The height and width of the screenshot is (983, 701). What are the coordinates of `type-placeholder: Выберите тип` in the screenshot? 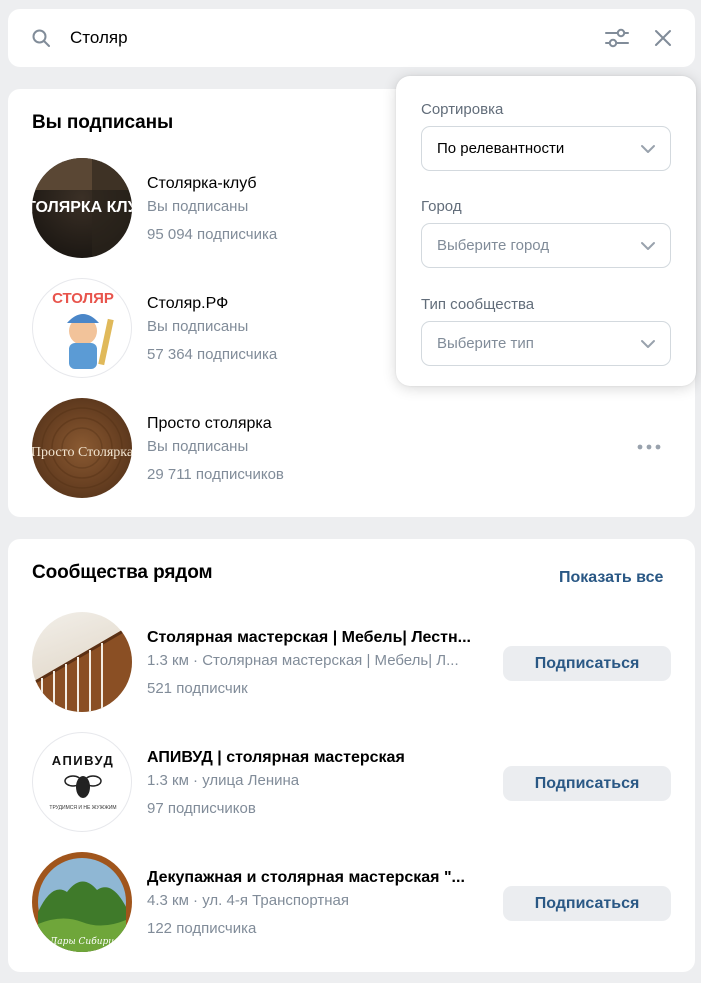 It's located at (485, 343).